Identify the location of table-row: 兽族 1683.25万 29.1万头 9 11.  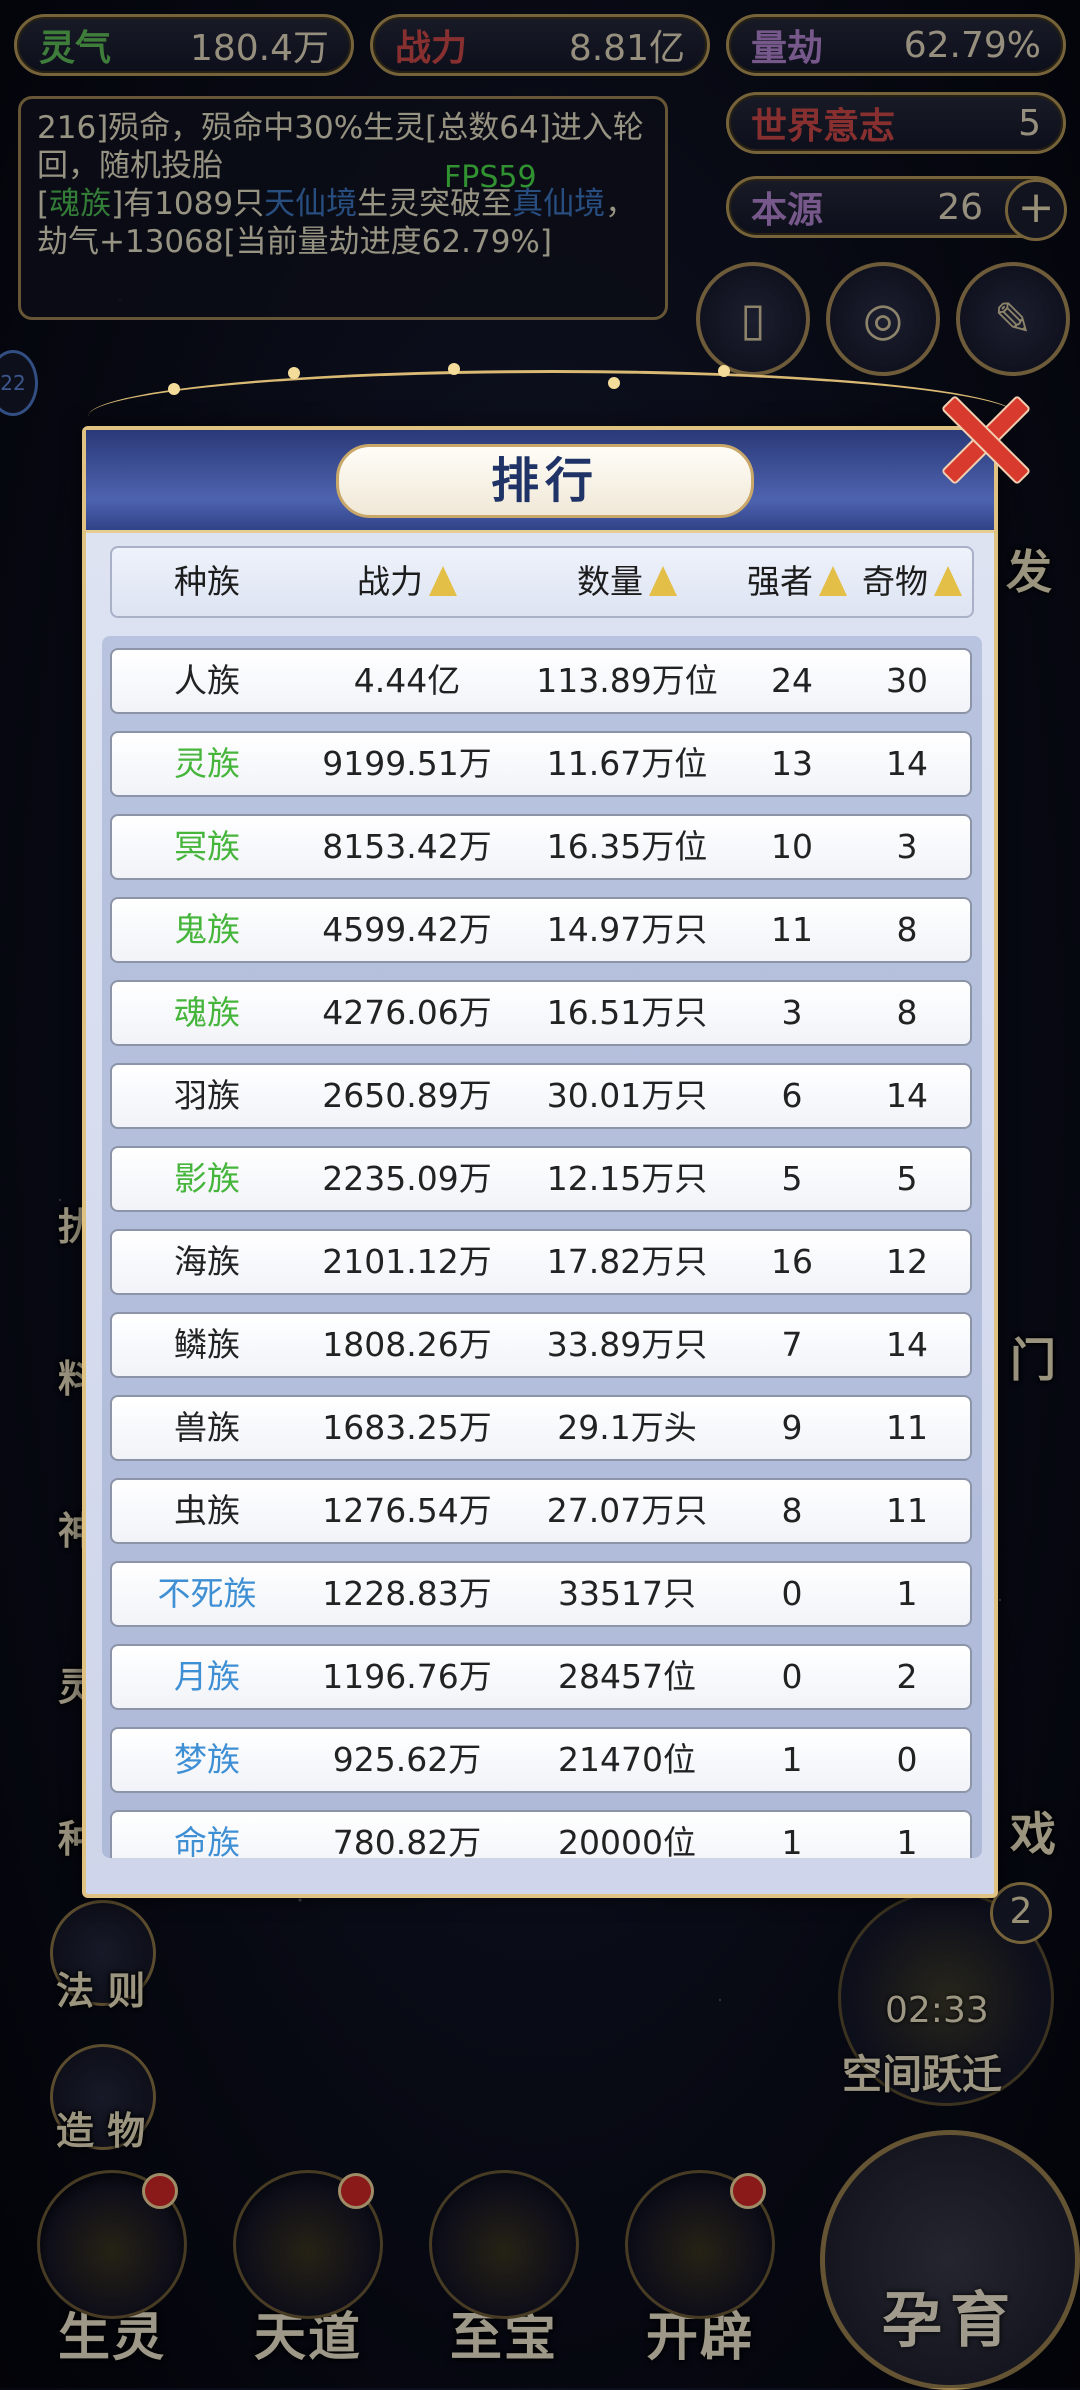
(541, 1428).